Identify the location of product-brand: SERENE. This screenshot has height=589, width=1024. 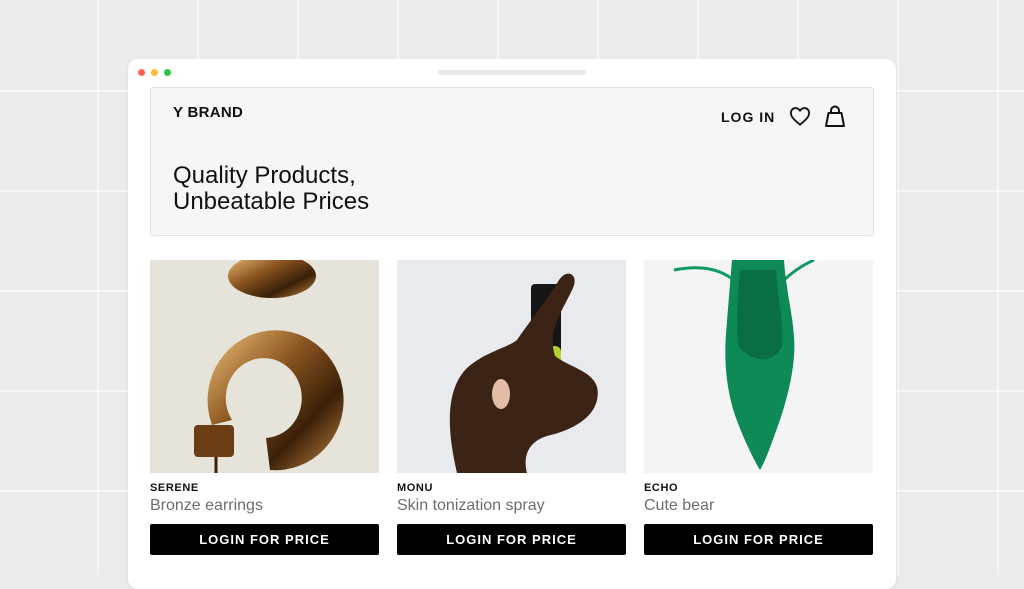
(174, 488).